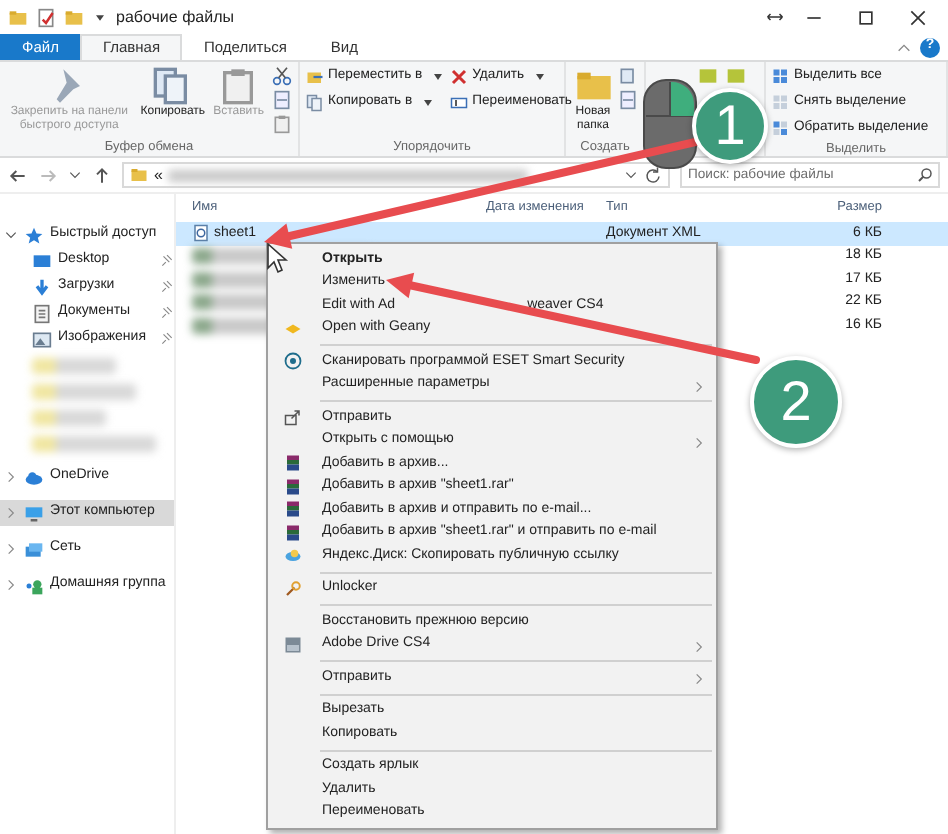 This screenshot has width=948, height=834. I want to click on up-icon, so click(102, 175).